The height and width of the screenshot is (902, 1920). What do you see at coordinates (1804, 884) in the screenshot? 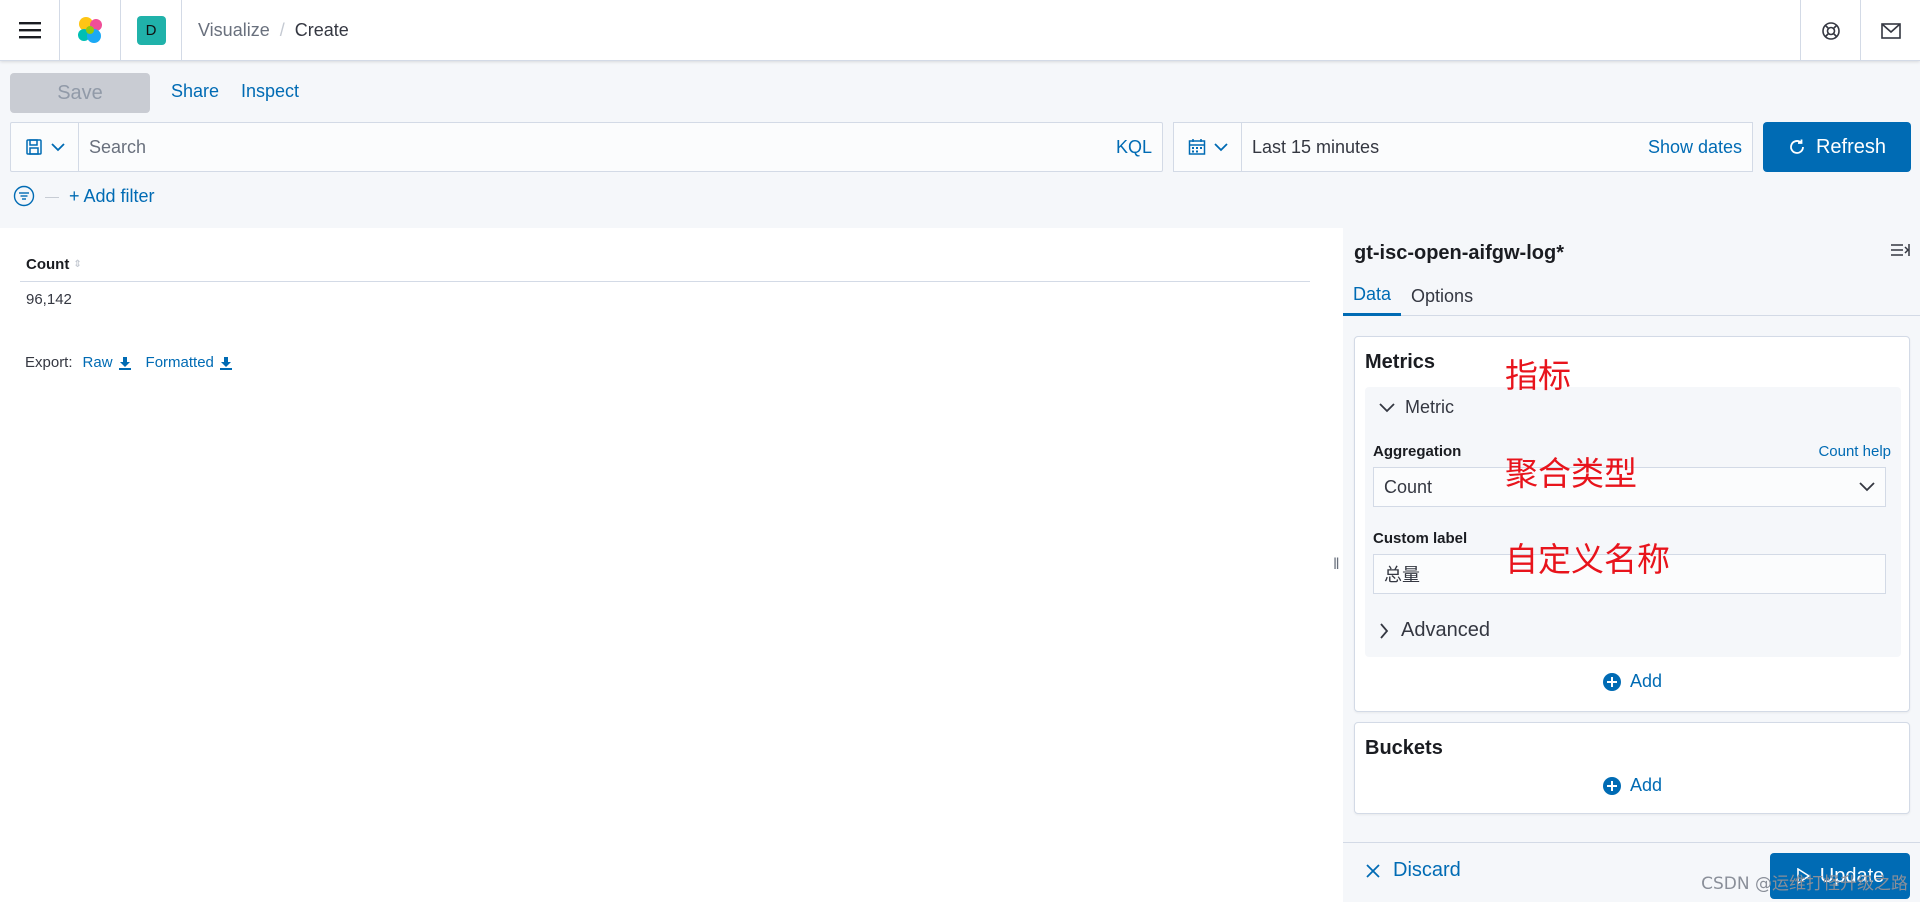
I see `watermark: CSDN @运维打怪升级之路` at bounding box center [1804, 884].